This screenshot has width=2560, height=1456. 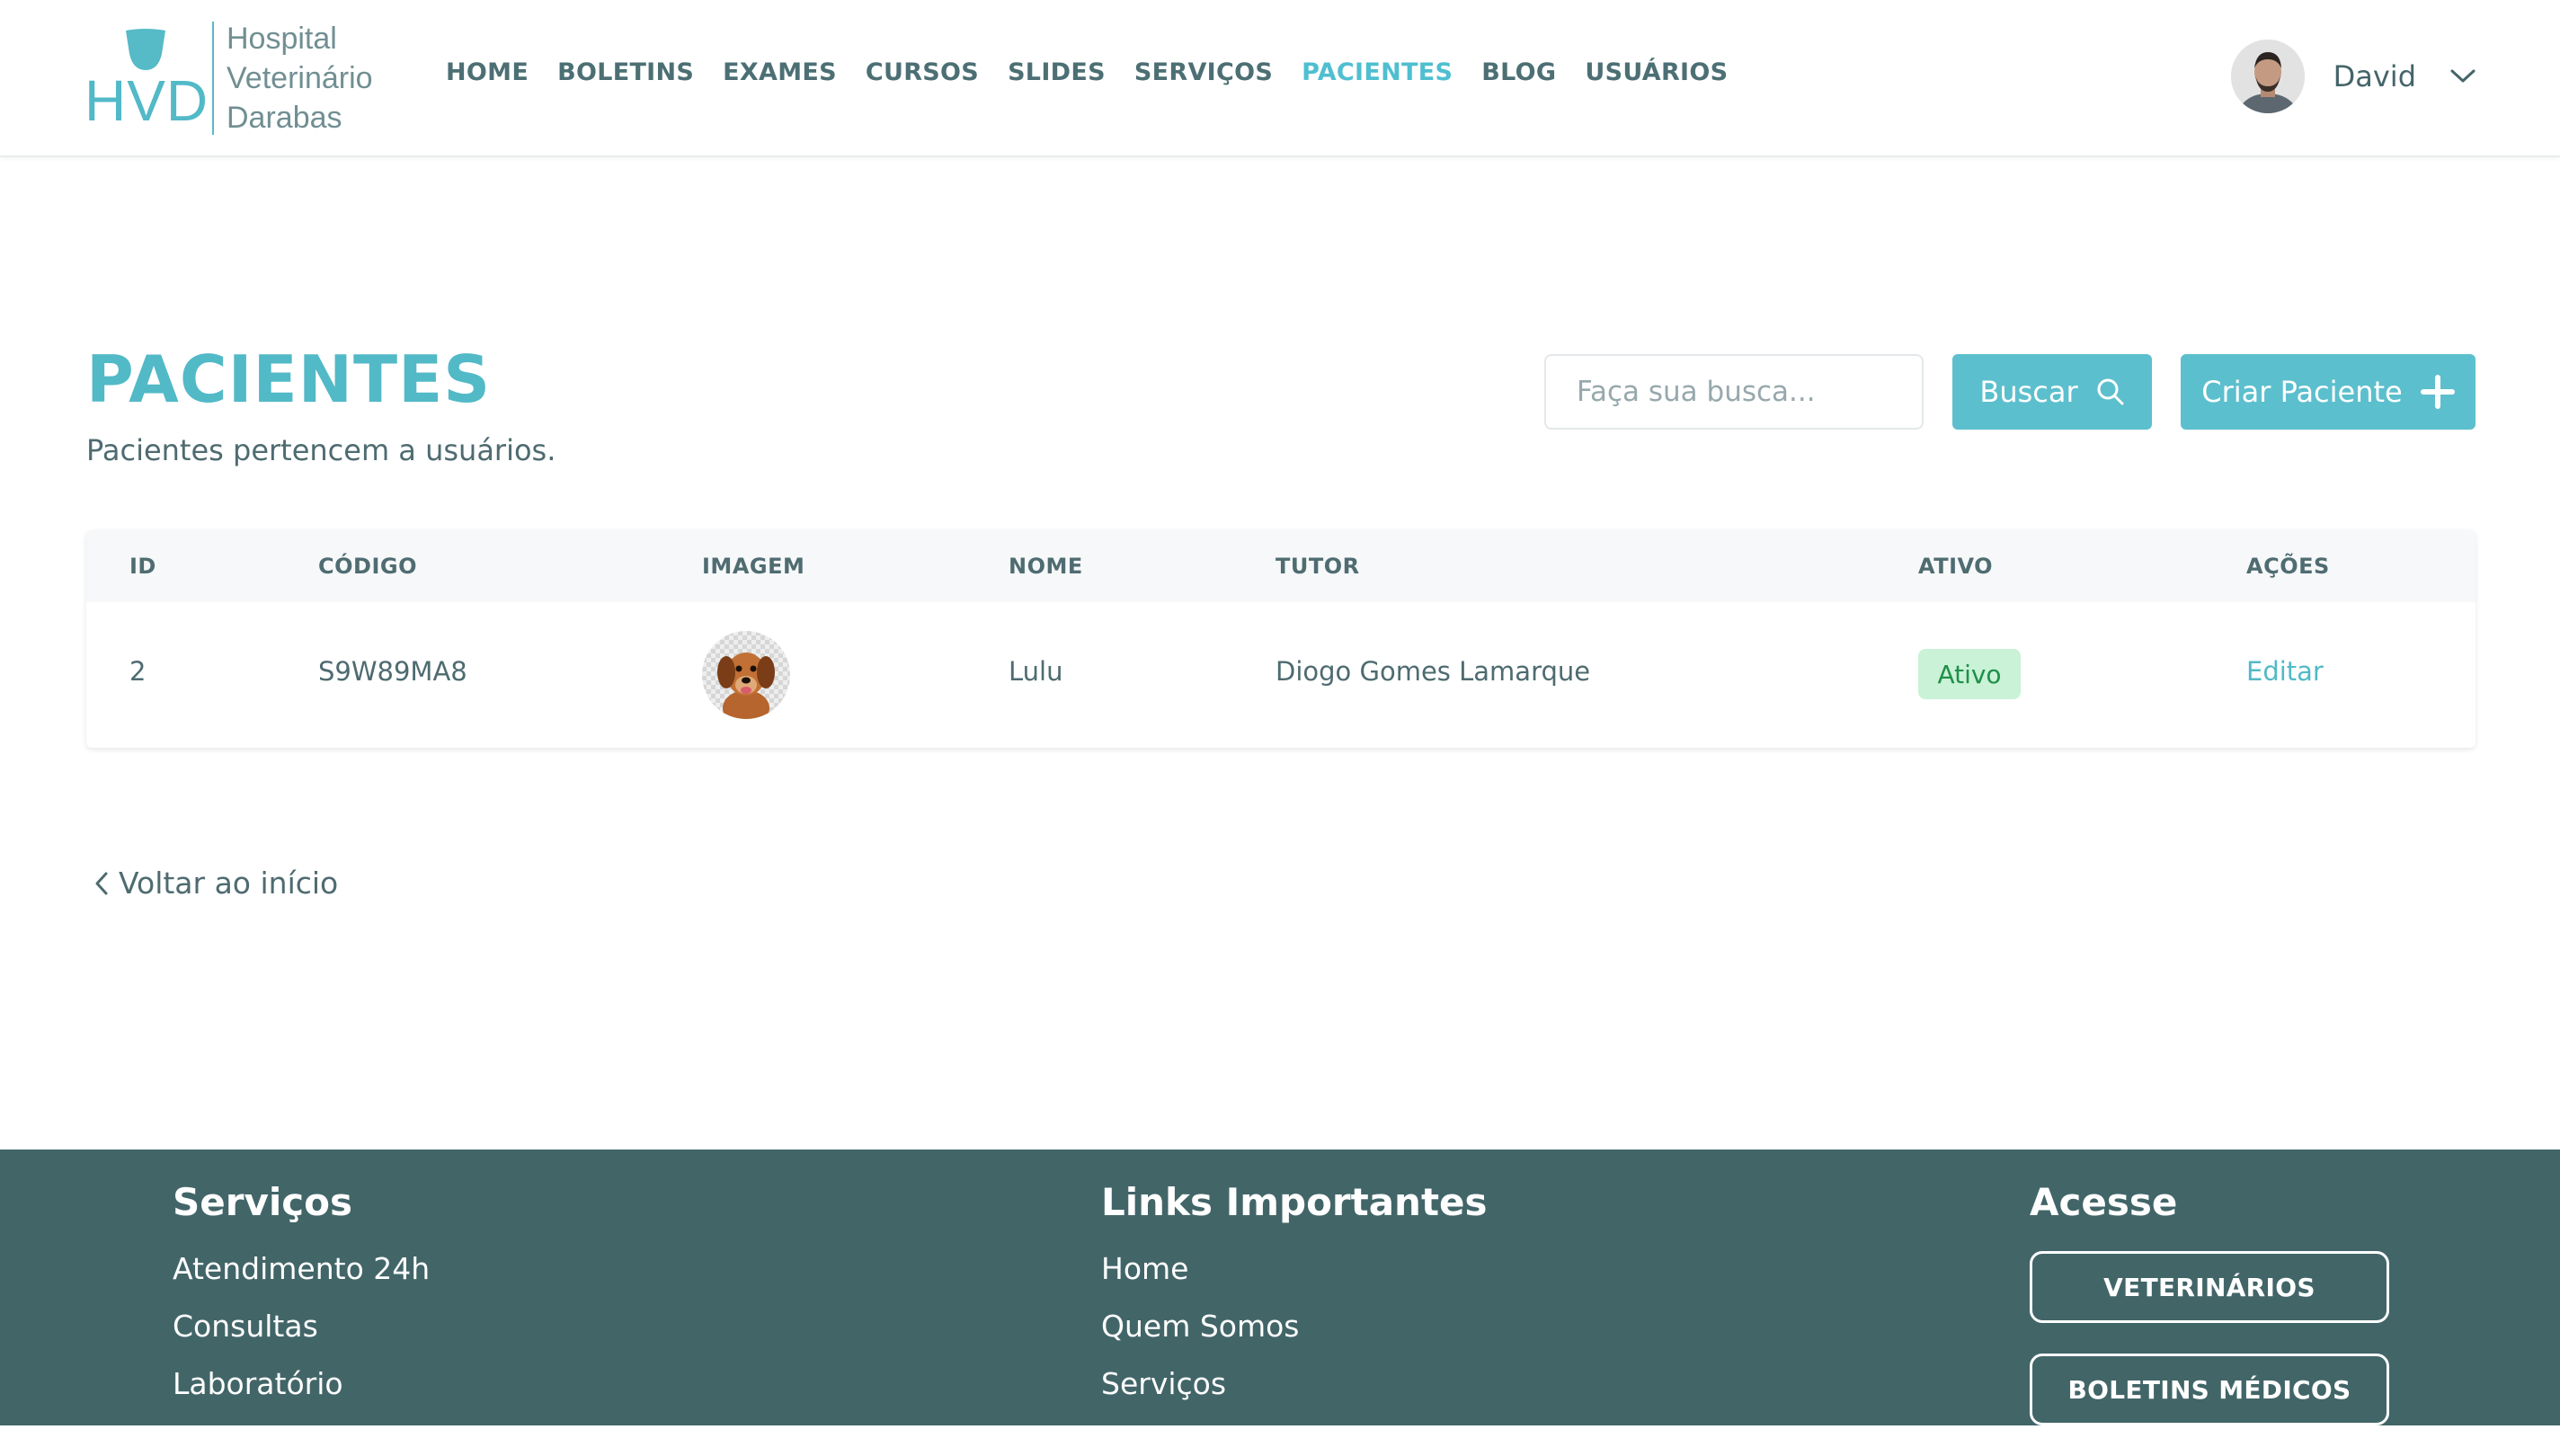 I want to click on logo-text: Hospital Veterinário Darabas, so click(x=300, y=78).